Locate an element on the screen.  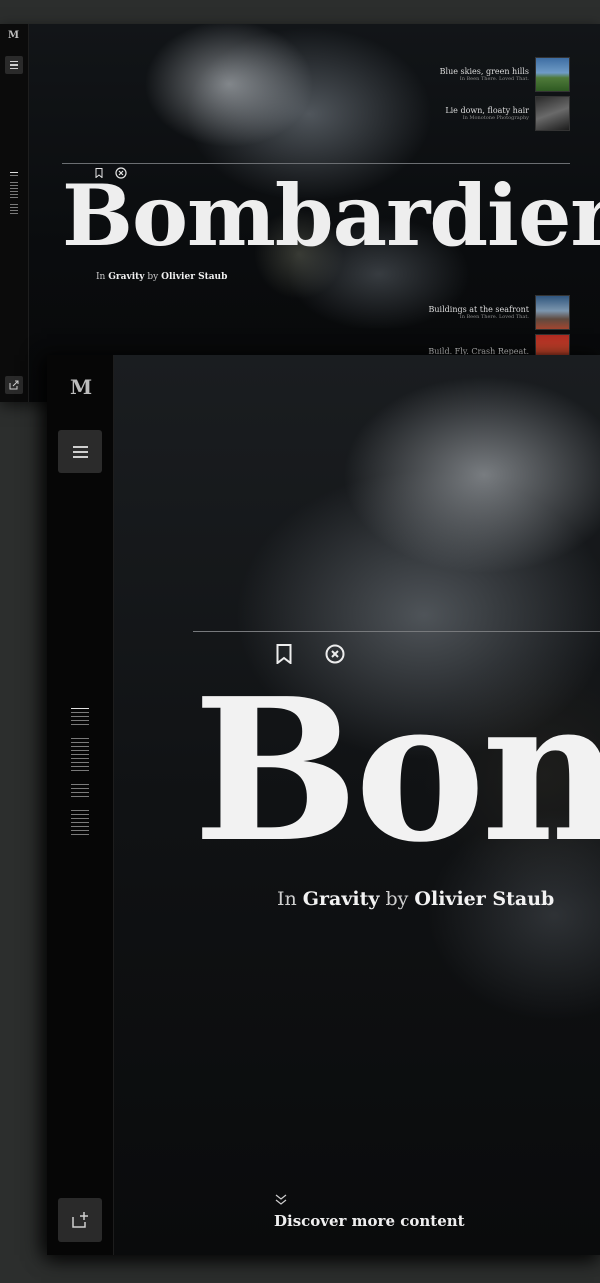
chevron-down-icon is located at coordinates (281, 1199).